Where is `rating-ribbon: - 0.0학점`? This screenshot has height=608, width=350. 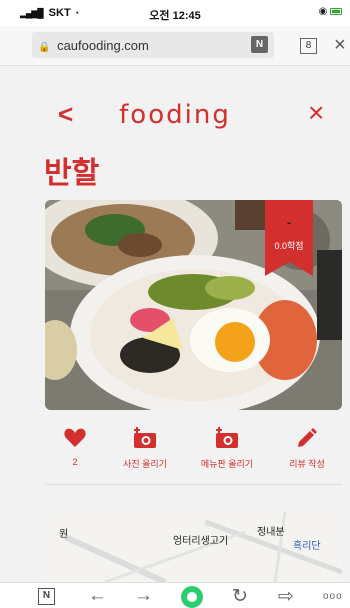 rating-ribbon: - 0.0학점 is located at coordinates (289, 238).